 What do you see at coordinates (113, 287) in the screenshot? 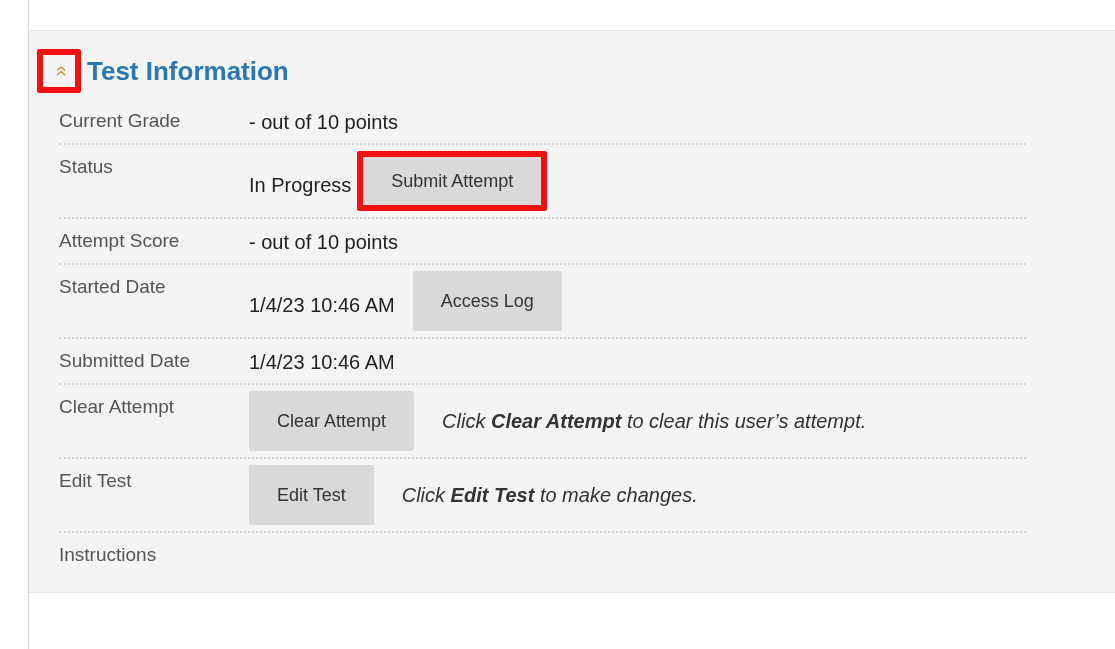
I see `field-label: Started Date` at bounding box center [113, 287].